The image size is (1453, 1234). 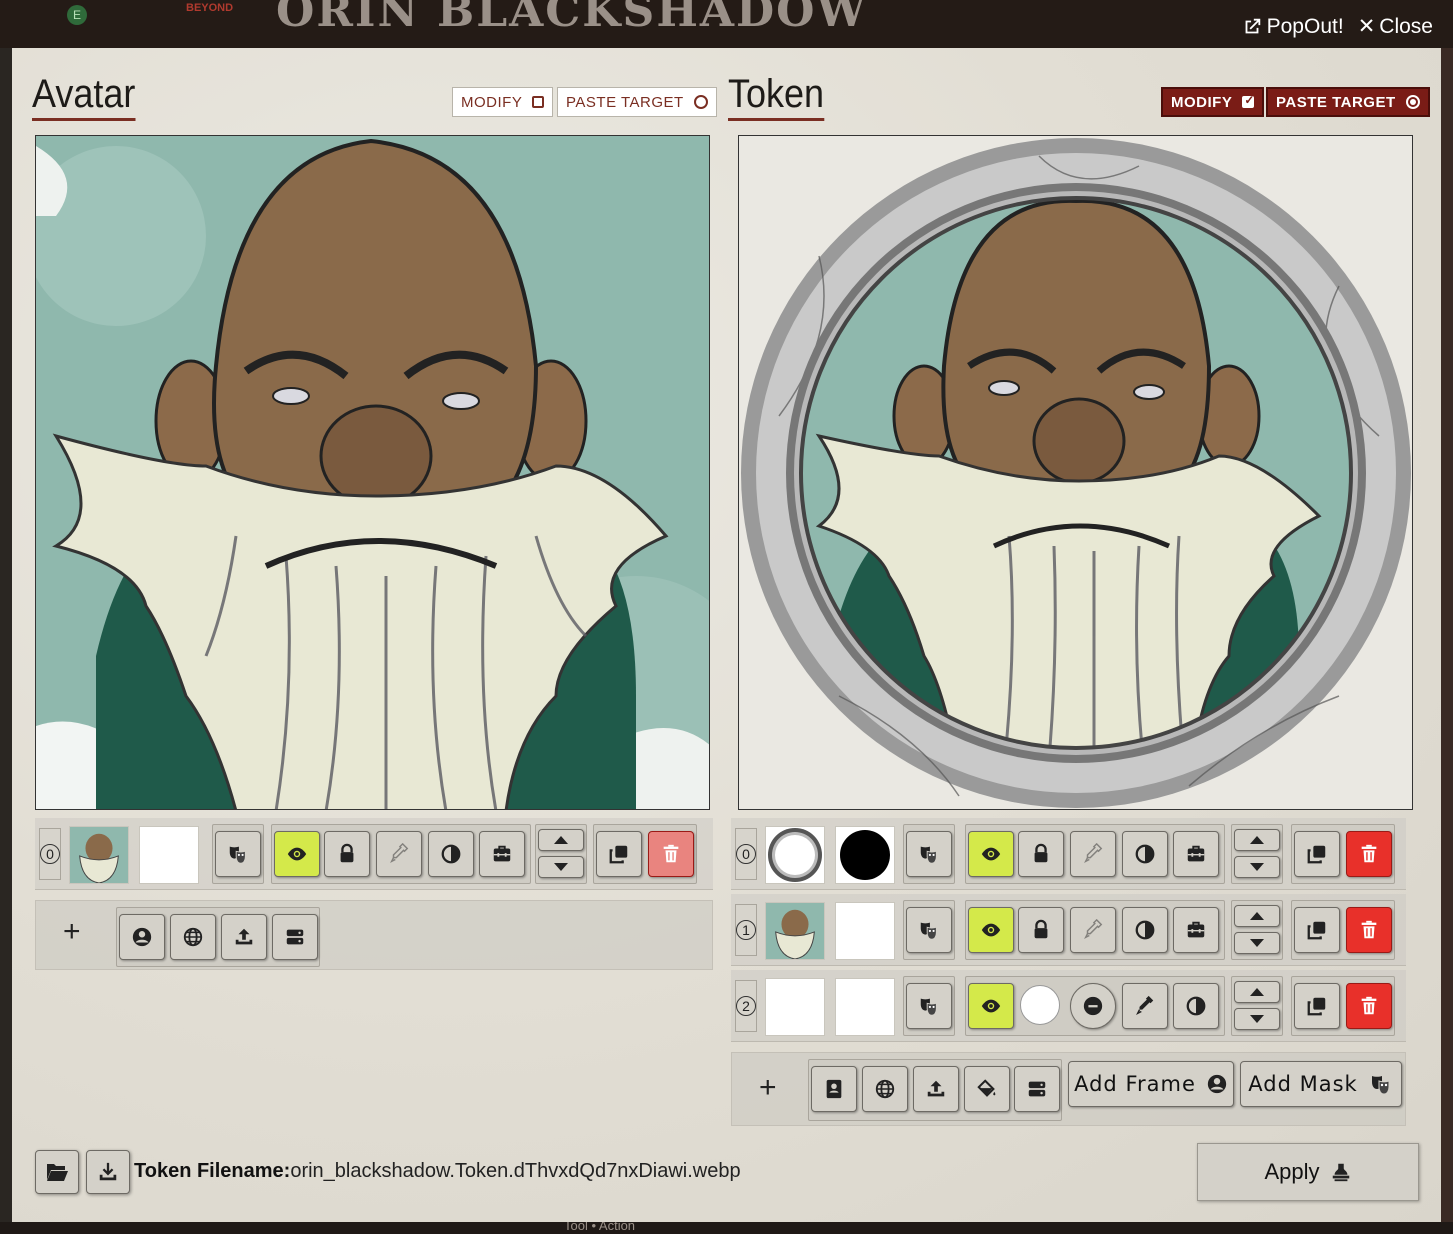 I want to click on theater-masks-icon, so click(x=928, y=855).